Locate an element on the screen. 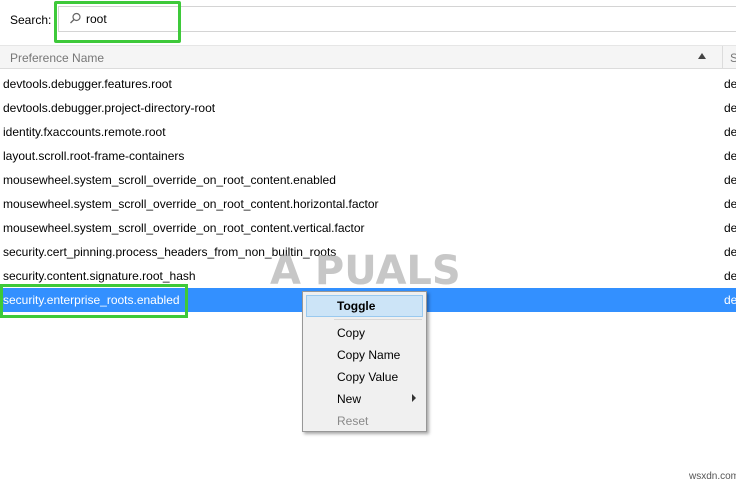 The image size is (736, 486). menu-item-copy: Copy is located at coordinates (364, 333).